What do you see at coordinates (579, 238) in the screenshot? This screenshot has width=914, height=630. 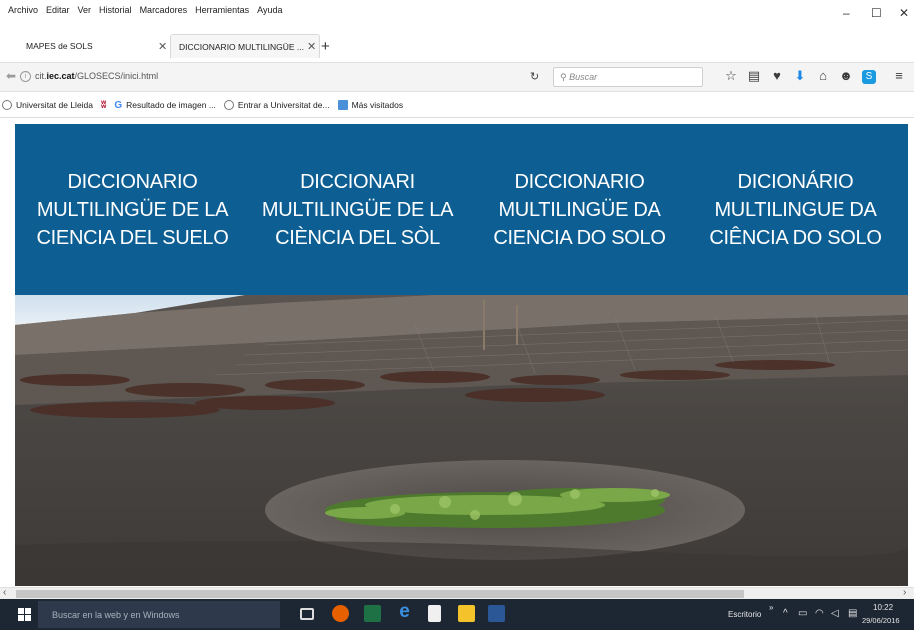 I see `title-line: CIENCIA DO SOLO` at bounding box center [579, 238].